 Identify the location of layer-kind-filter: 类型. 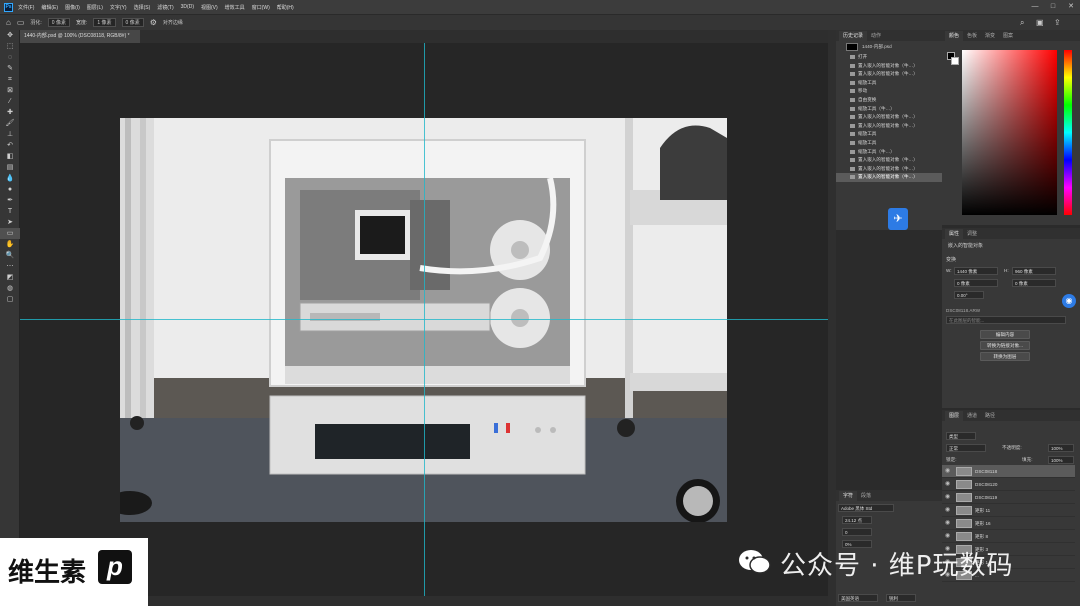
(961, 436).